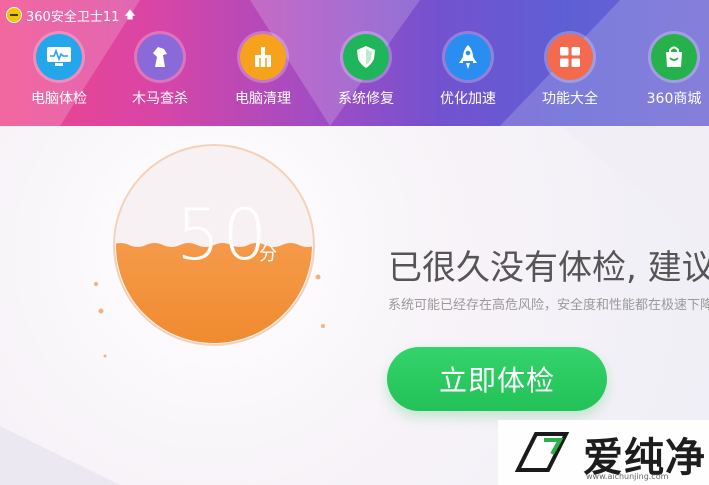 The height and width of the screenshot is (485, 709). Describe the element at coordinates (160, 99) in the screenshot. I see `nav-label: 木马查杀` at that location.